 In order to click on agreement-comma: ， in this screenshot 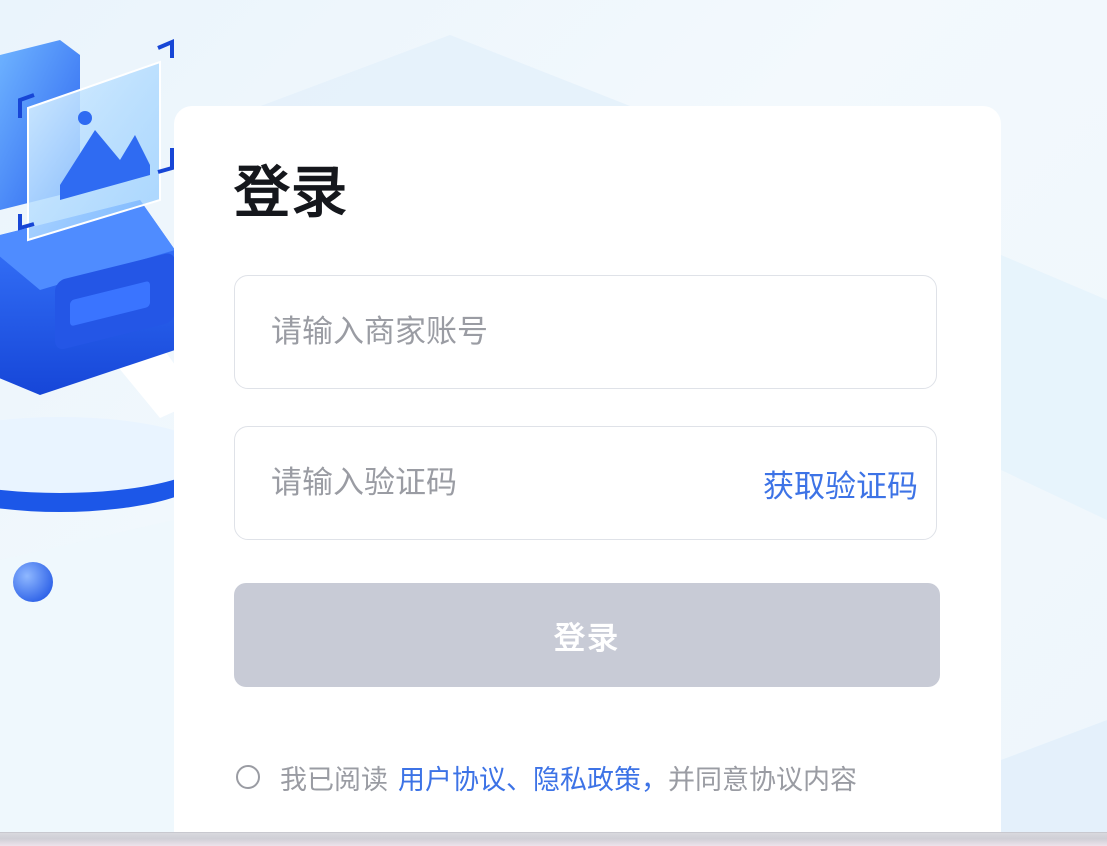, I will do `click(654, 780)`.